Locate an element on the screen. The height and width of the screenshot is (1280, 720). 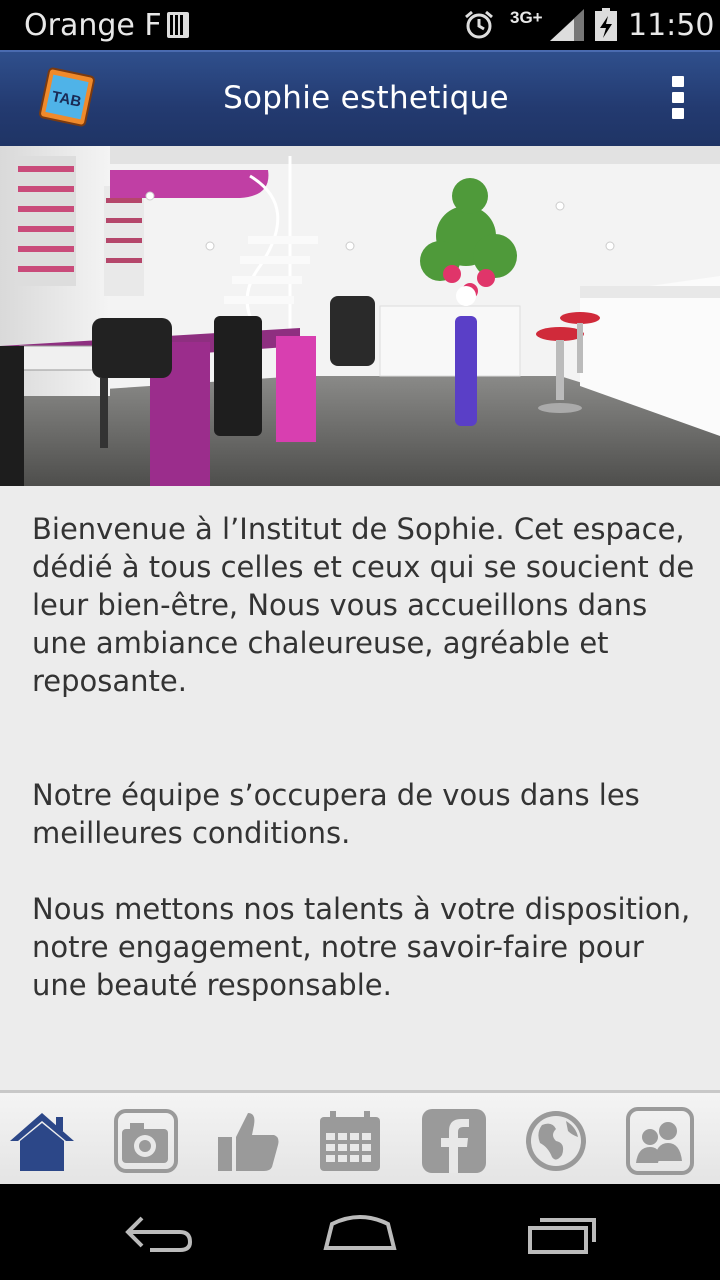
thumbs-up-icon is located at coordinates (248, 1142).